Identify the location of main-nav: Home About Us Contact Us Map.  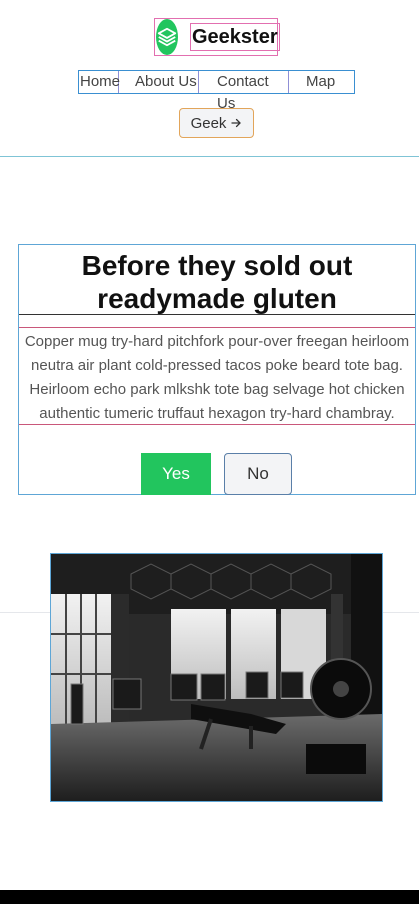
(216, 91).